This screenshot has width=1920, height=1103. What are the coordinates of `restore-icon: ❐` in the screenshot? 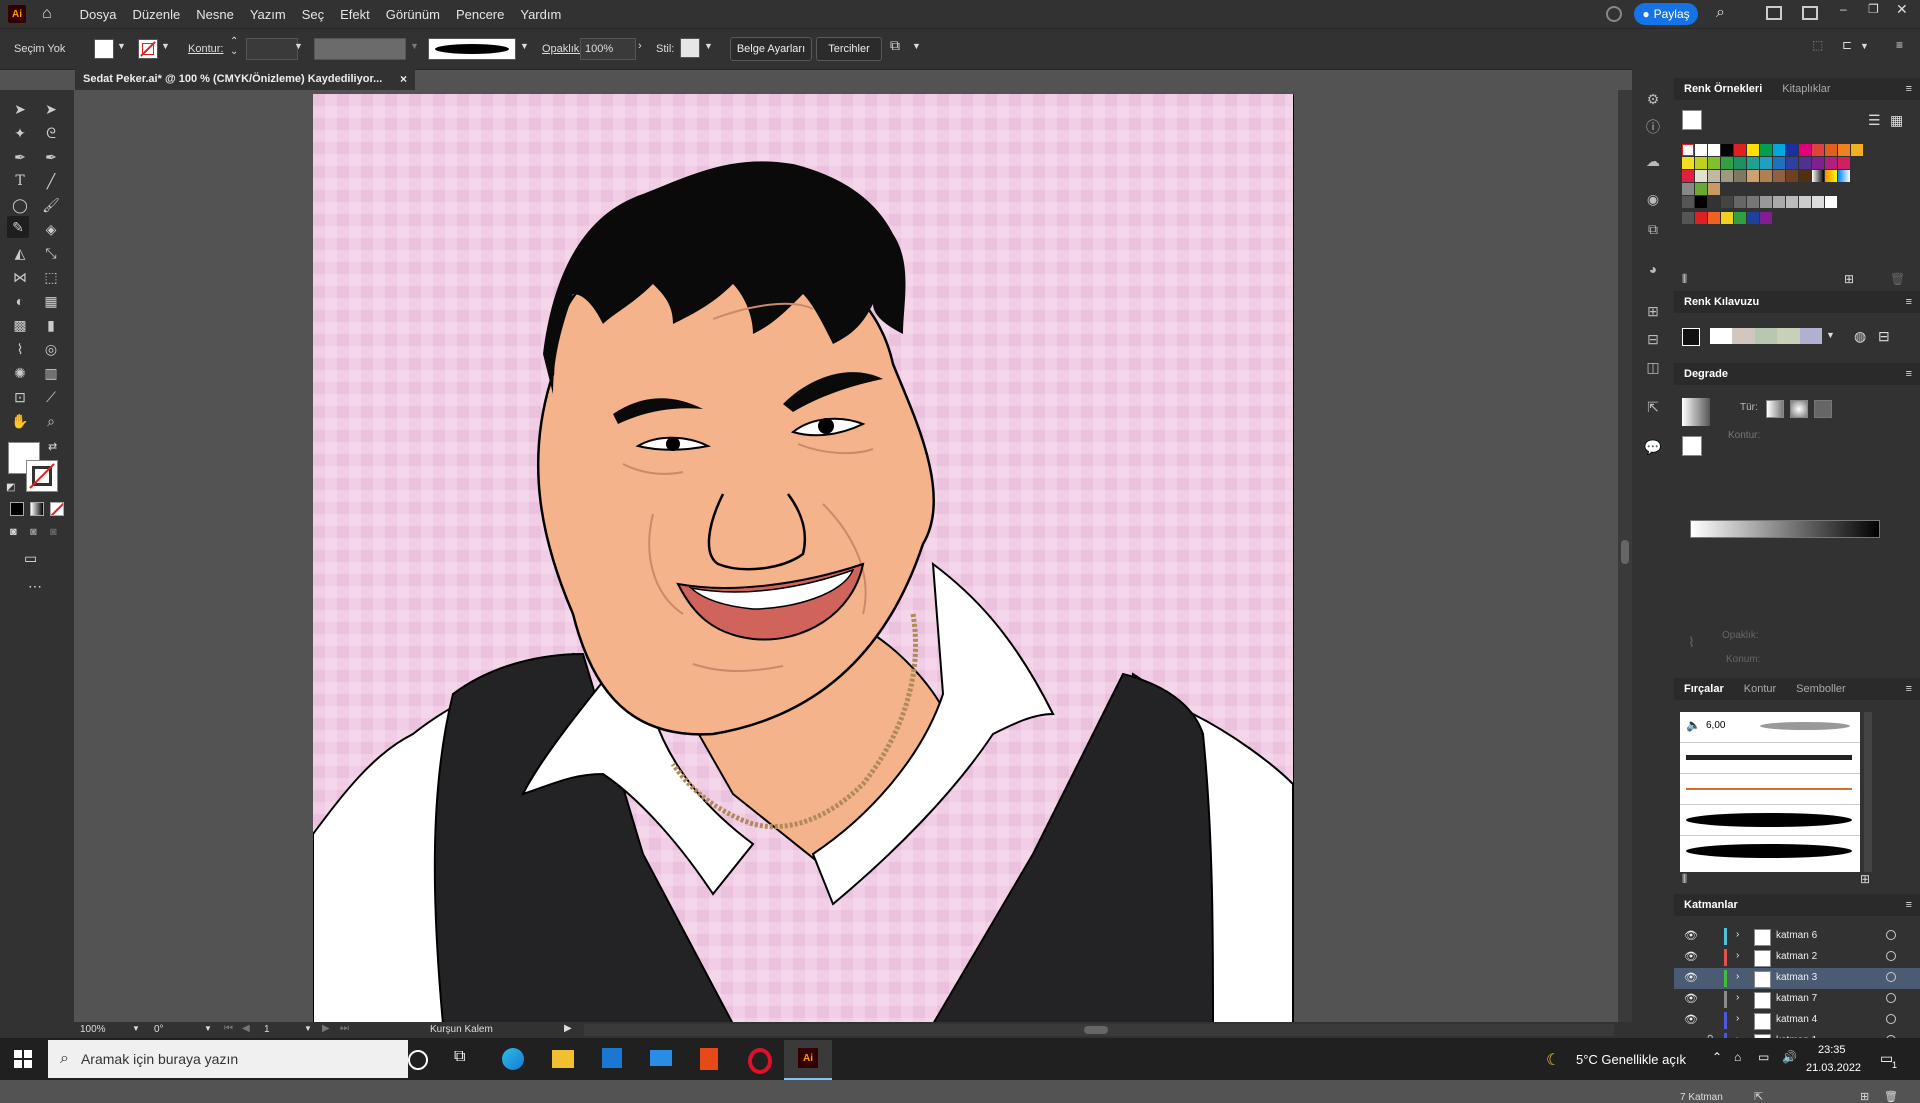 It's located at (1873, 9).